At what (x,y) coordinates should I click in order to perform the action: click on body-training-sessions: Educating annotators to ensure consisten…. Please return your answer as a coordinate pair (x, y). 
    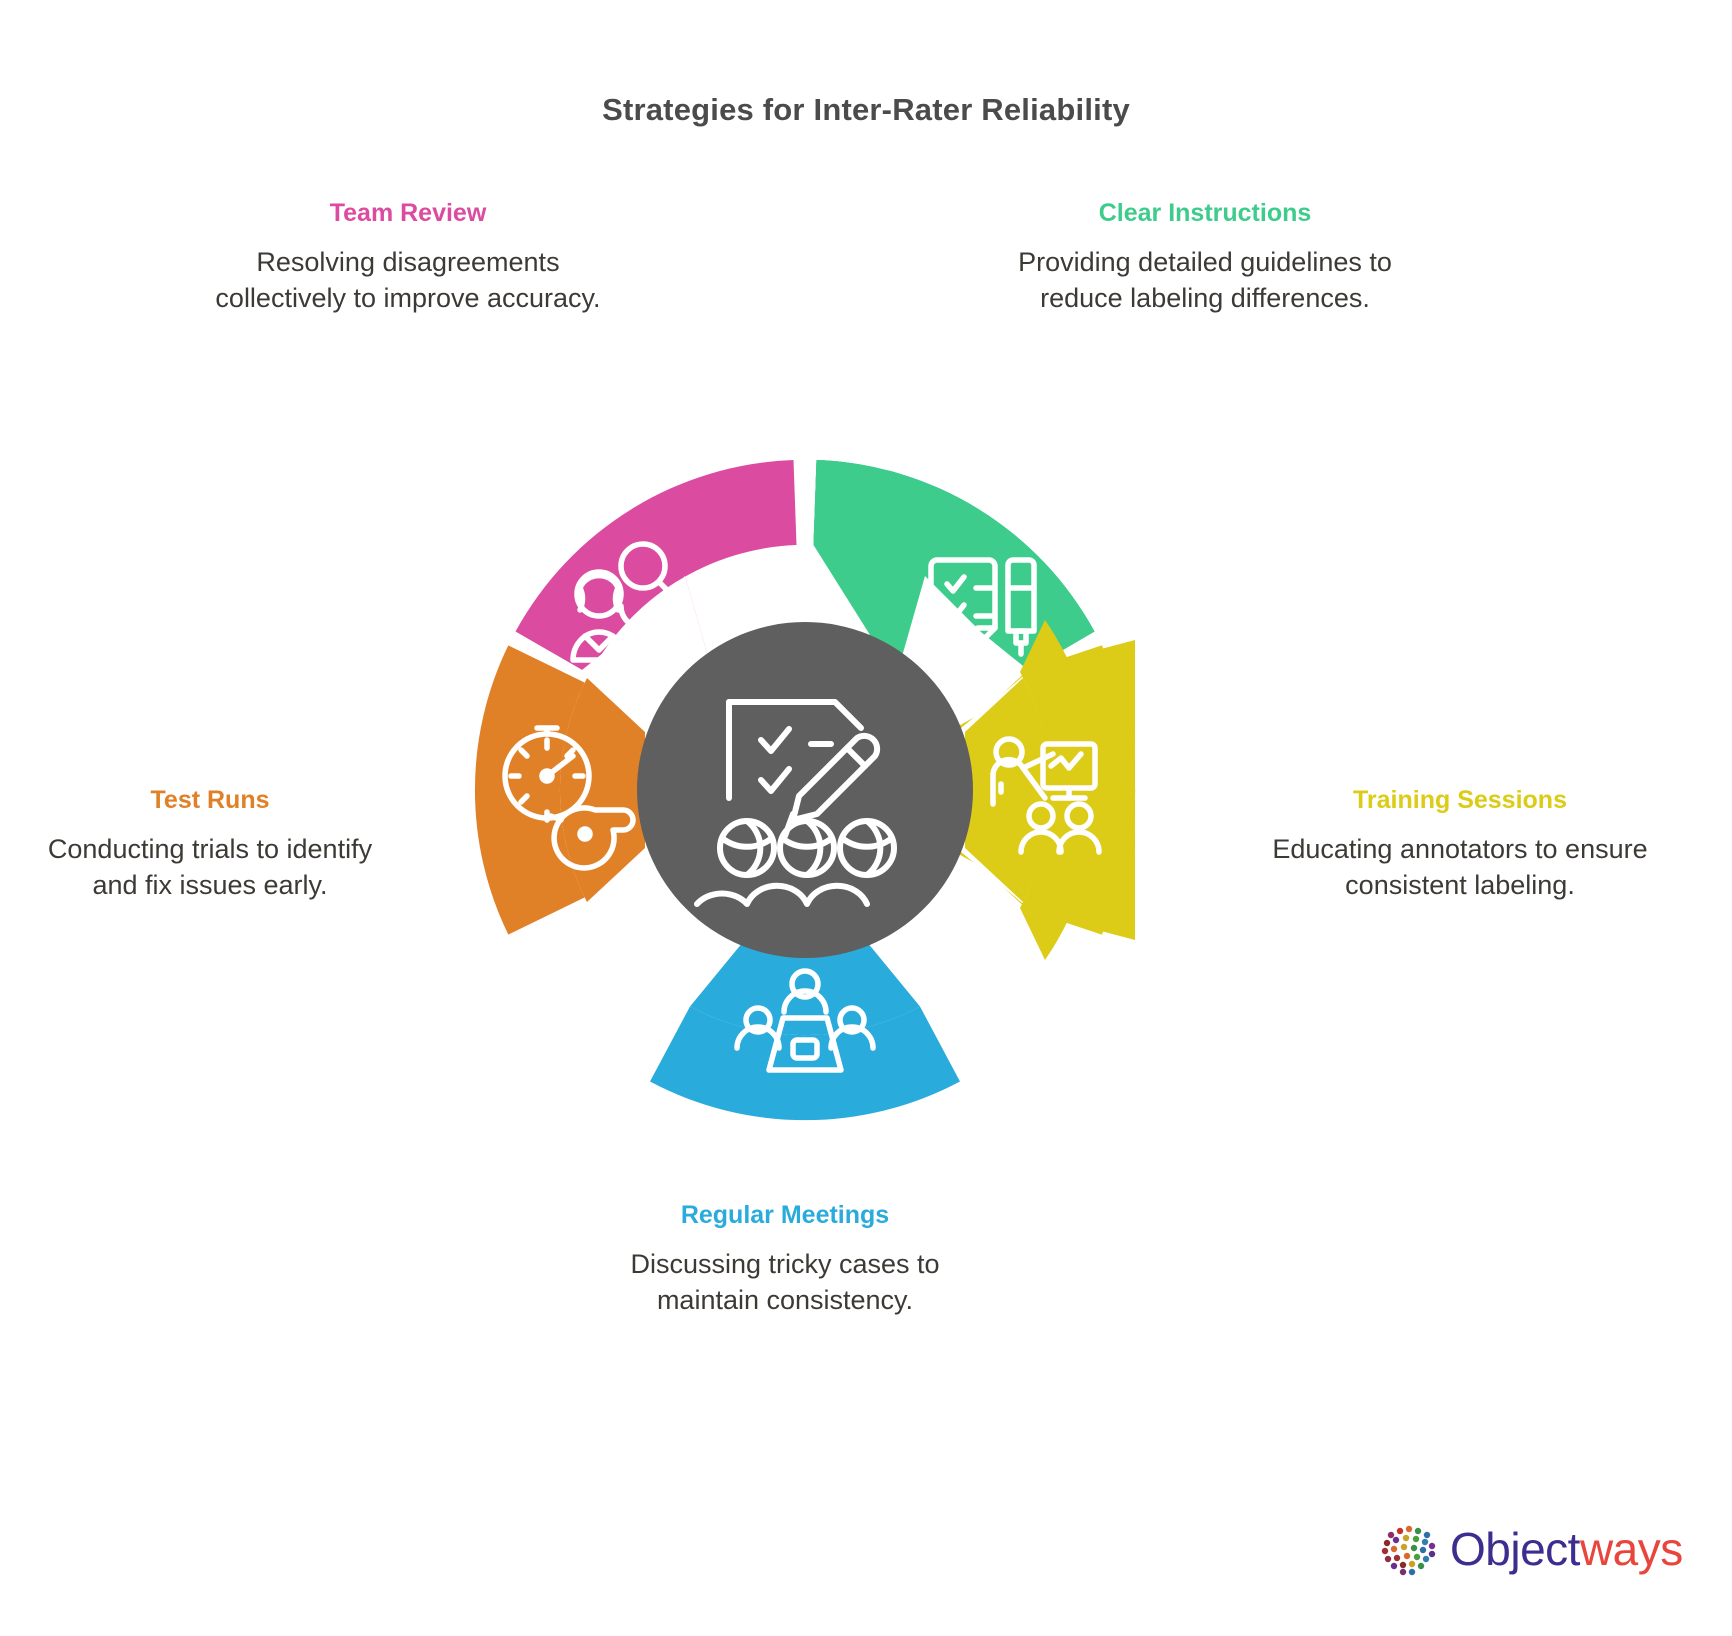
    Looking at the image, I should click on (1460, 867).